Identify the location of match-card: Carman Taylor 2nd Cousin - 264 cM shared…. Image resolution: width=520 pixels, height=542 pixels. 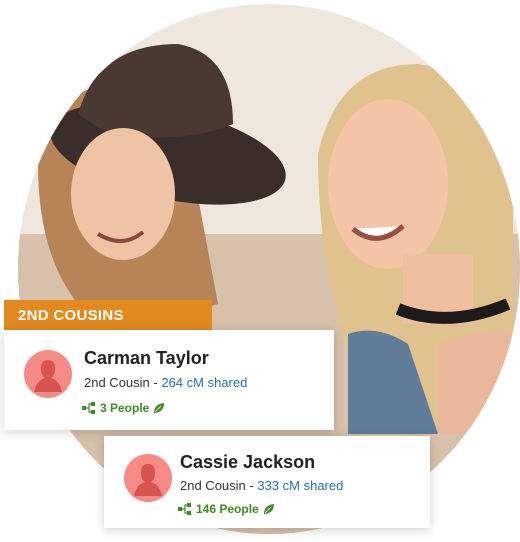
(169, 380).